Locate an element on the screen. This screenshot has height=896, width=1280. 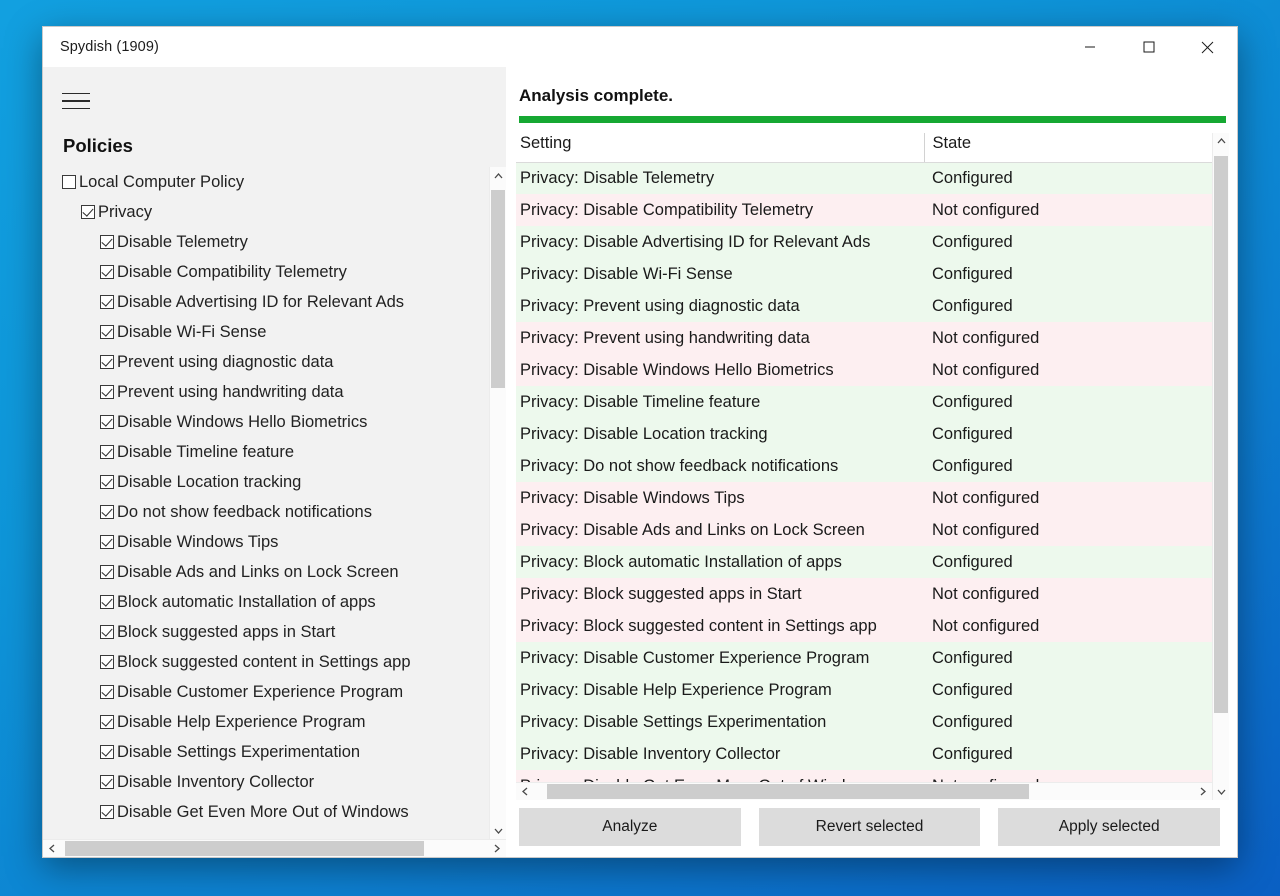
tree-item: Disable Settings Experimentation is located at coordinates (275, 752).